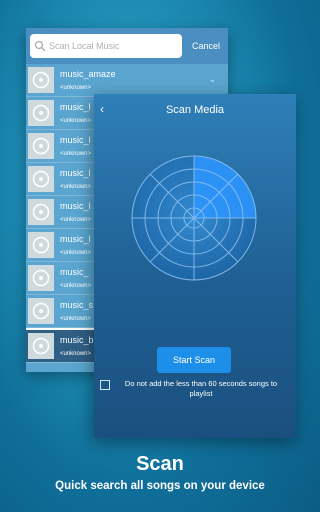 Image resolution: width=320 pixels, height=512 pixels. What do you see at coordinates (77, 339) in the screenshot?
I see `song-title: music_b` at bounding box center [77, 339].